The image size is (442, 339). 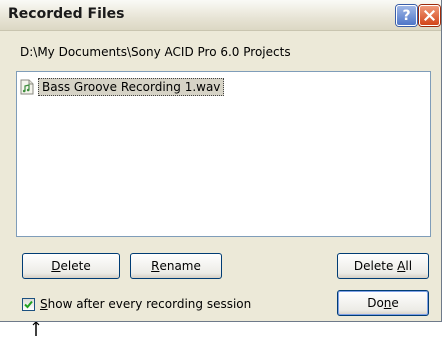 I want to click on close-icon, so click(x=429, y=15).